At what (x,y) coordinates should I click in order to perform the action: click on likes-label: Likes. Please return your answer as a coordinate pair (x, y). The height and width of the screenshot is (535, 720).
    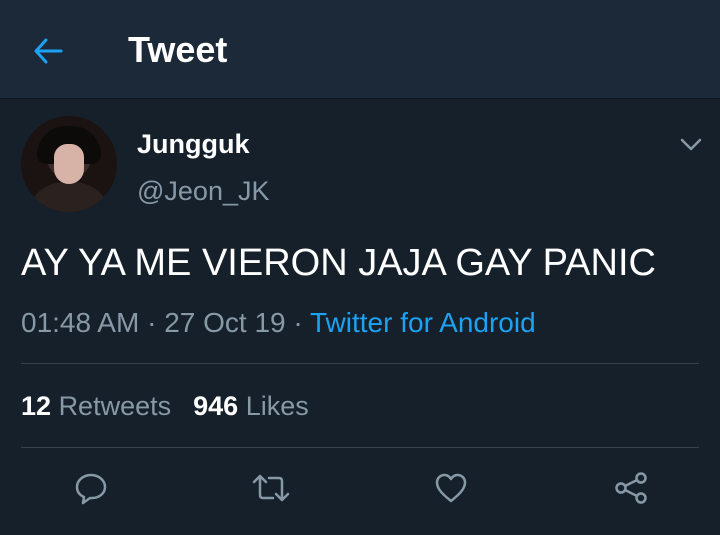
    Looking at the image, I should click on (277, 406).